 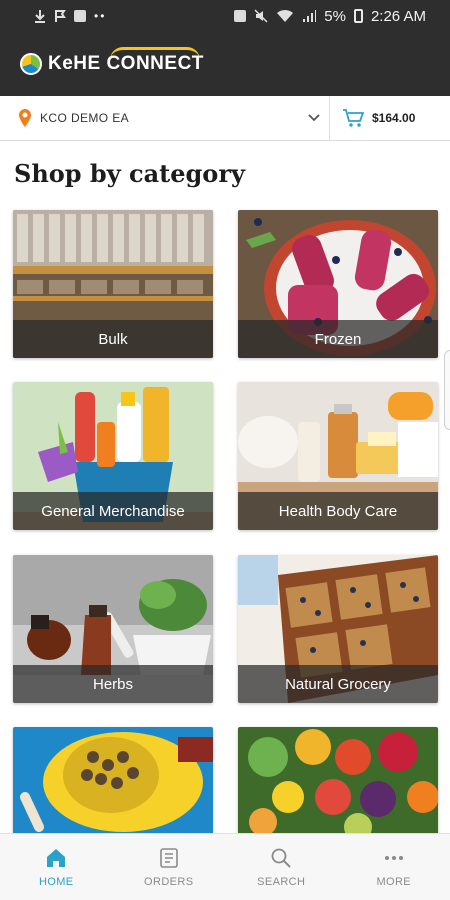 I want to click on app-header: KeHE CONNECT, so click(x=225, y=64).